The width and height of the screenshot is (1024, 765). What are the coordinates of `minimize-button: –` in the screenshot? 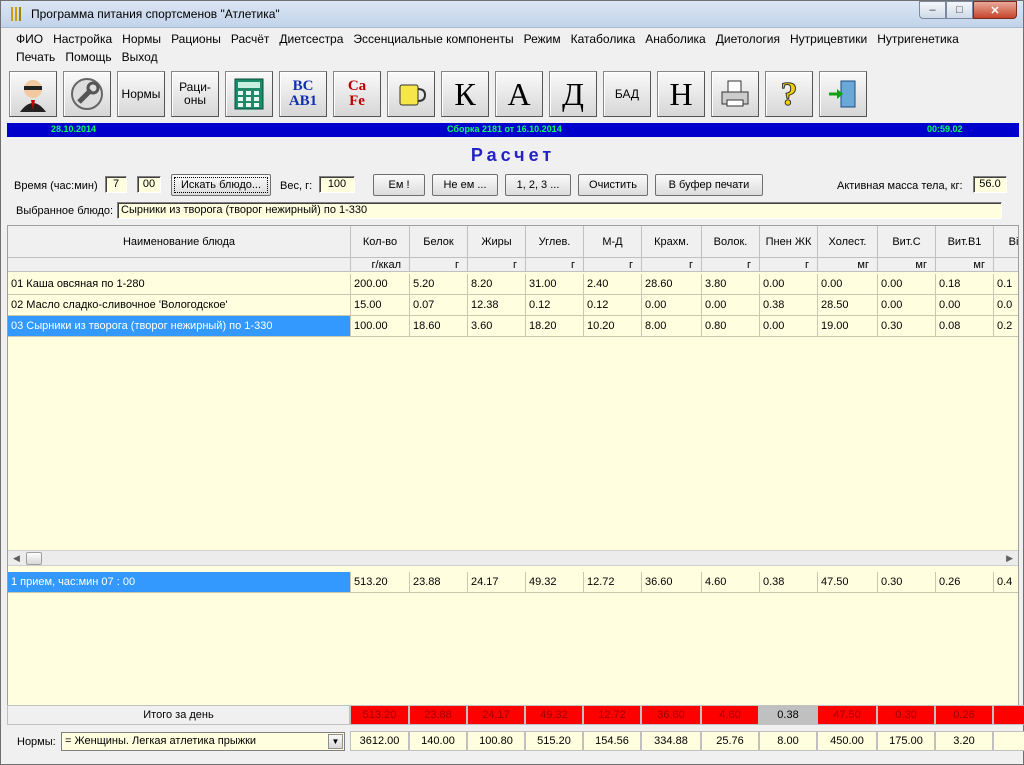 It's located at (932, 10).